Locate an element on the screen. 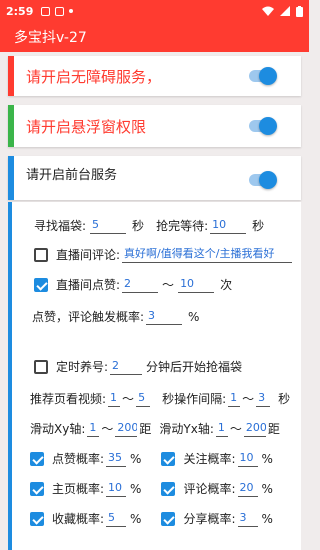  interval-to-input: 3 is located at coordinates (263, 399).